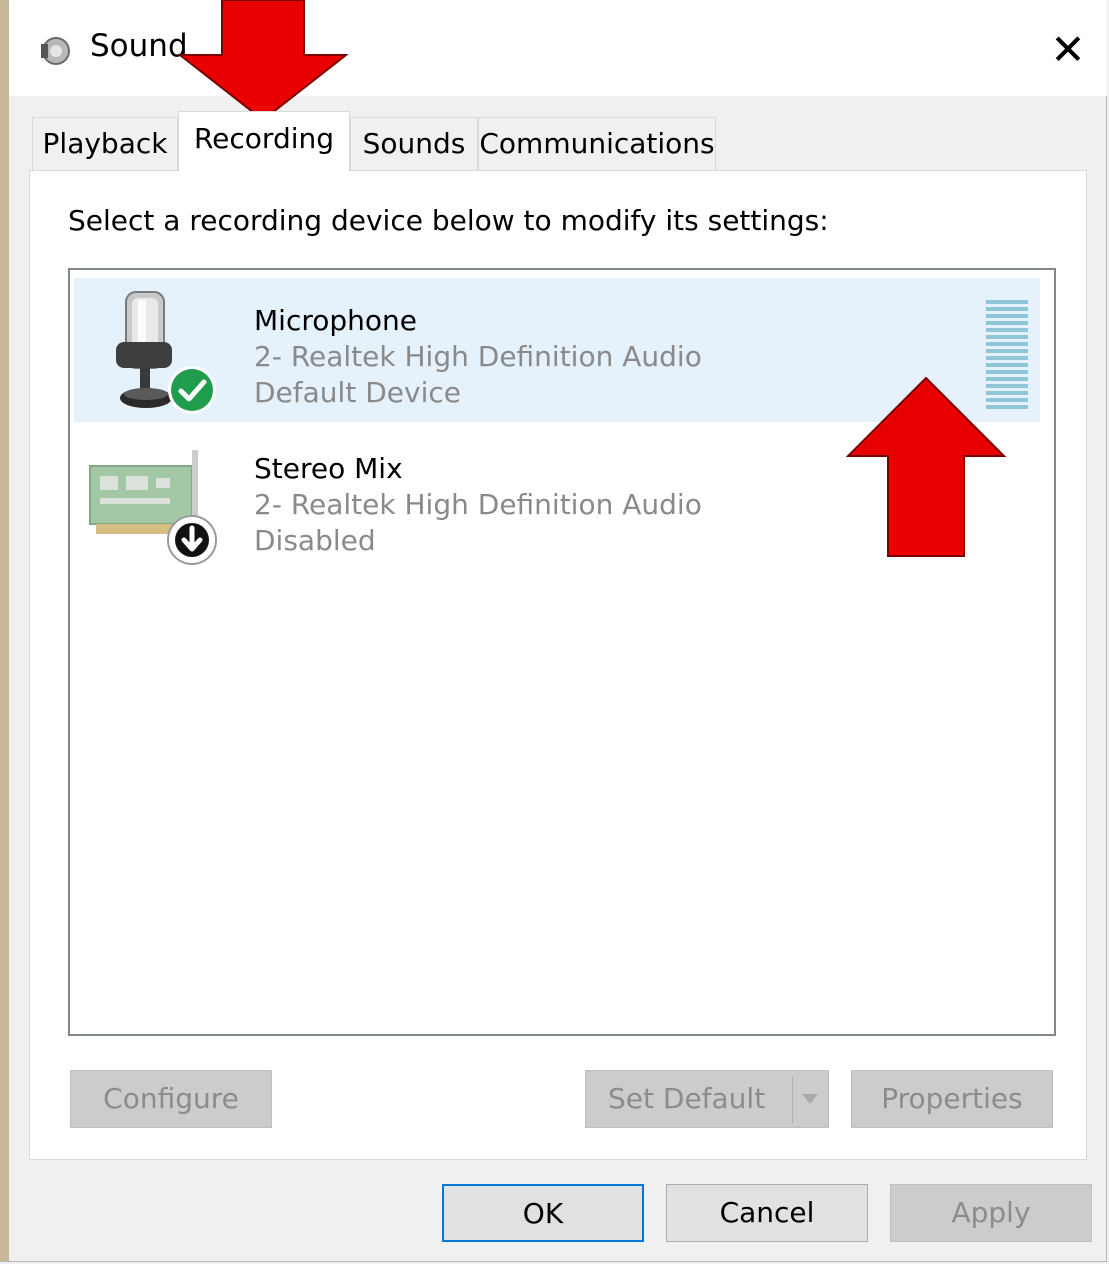 Image resolution: width=1109 pixels, height=1264 pixels. I want to click on set-default-label: Set Default, so click(687, 1098).